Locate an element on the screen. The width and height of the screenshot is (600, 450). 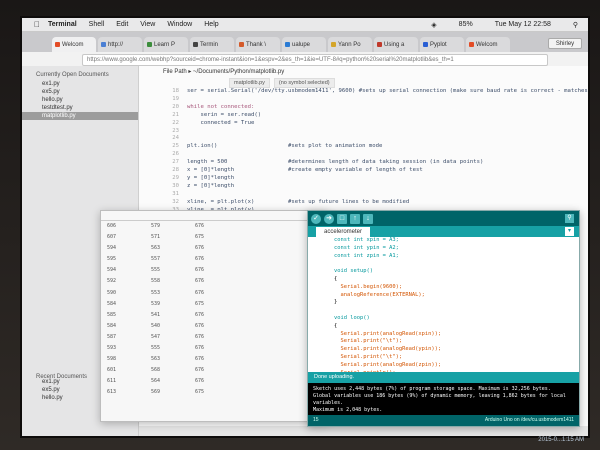
save-icon: ↓ is located at coordinates (368, 218).